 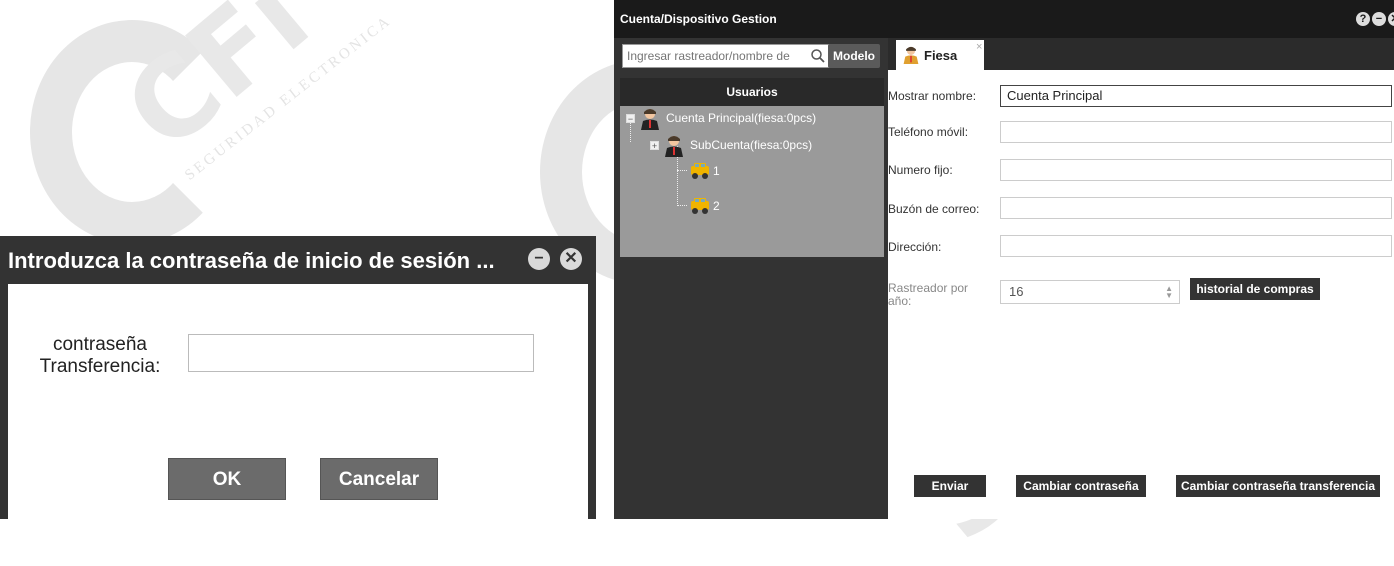 I want to click on tab-label: Fiesa, so click(x=941, y=55).